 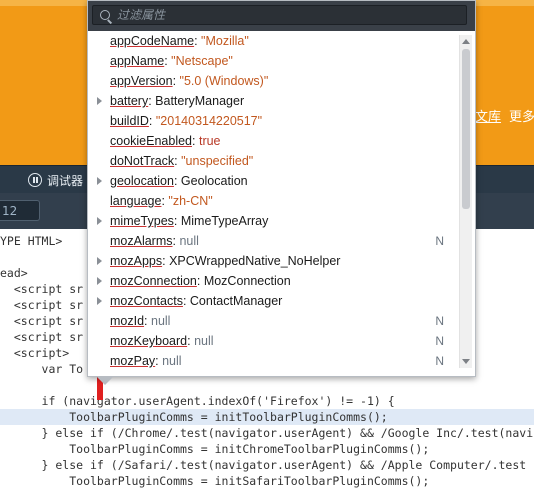 I want to click on property-value: "zh-CN", so click(x=190, y=201).